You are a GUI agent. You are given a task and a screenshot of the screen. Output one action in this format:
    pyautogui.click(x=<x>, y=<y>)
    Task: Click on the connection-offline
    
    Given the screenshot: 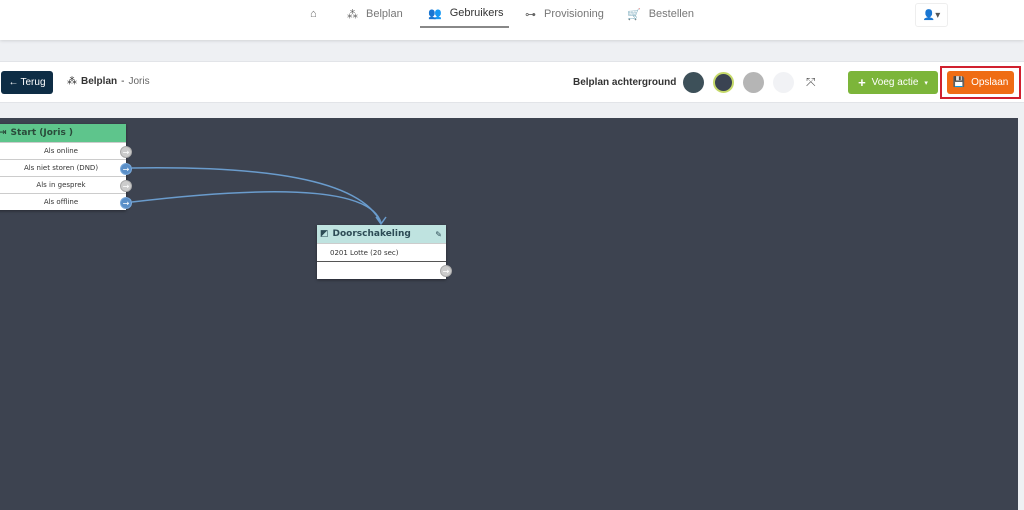 What is the action you would take?
    pyautogui.click(x=256, y=207)
    